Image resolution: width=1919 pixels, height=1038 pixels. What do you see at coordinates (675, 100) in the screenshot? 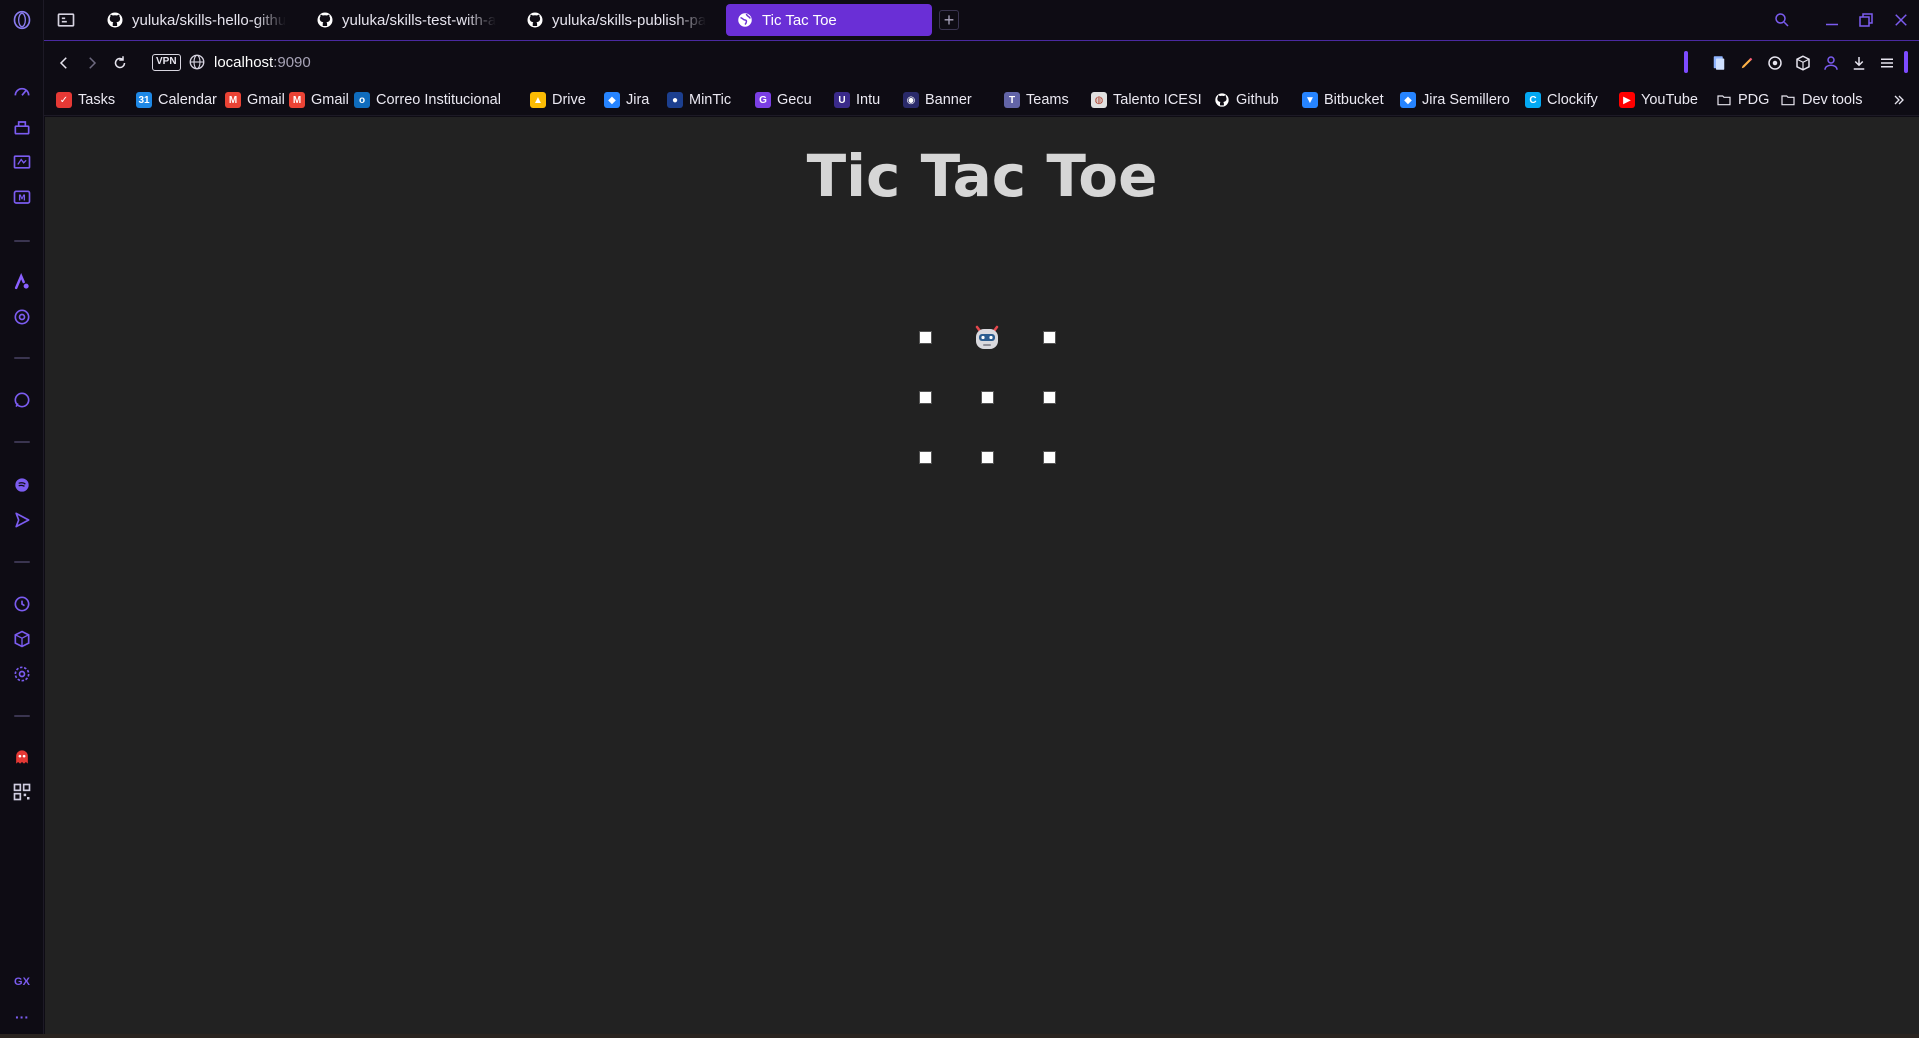
I see `mintic-icon: ●` at bounding box center [675, 100].